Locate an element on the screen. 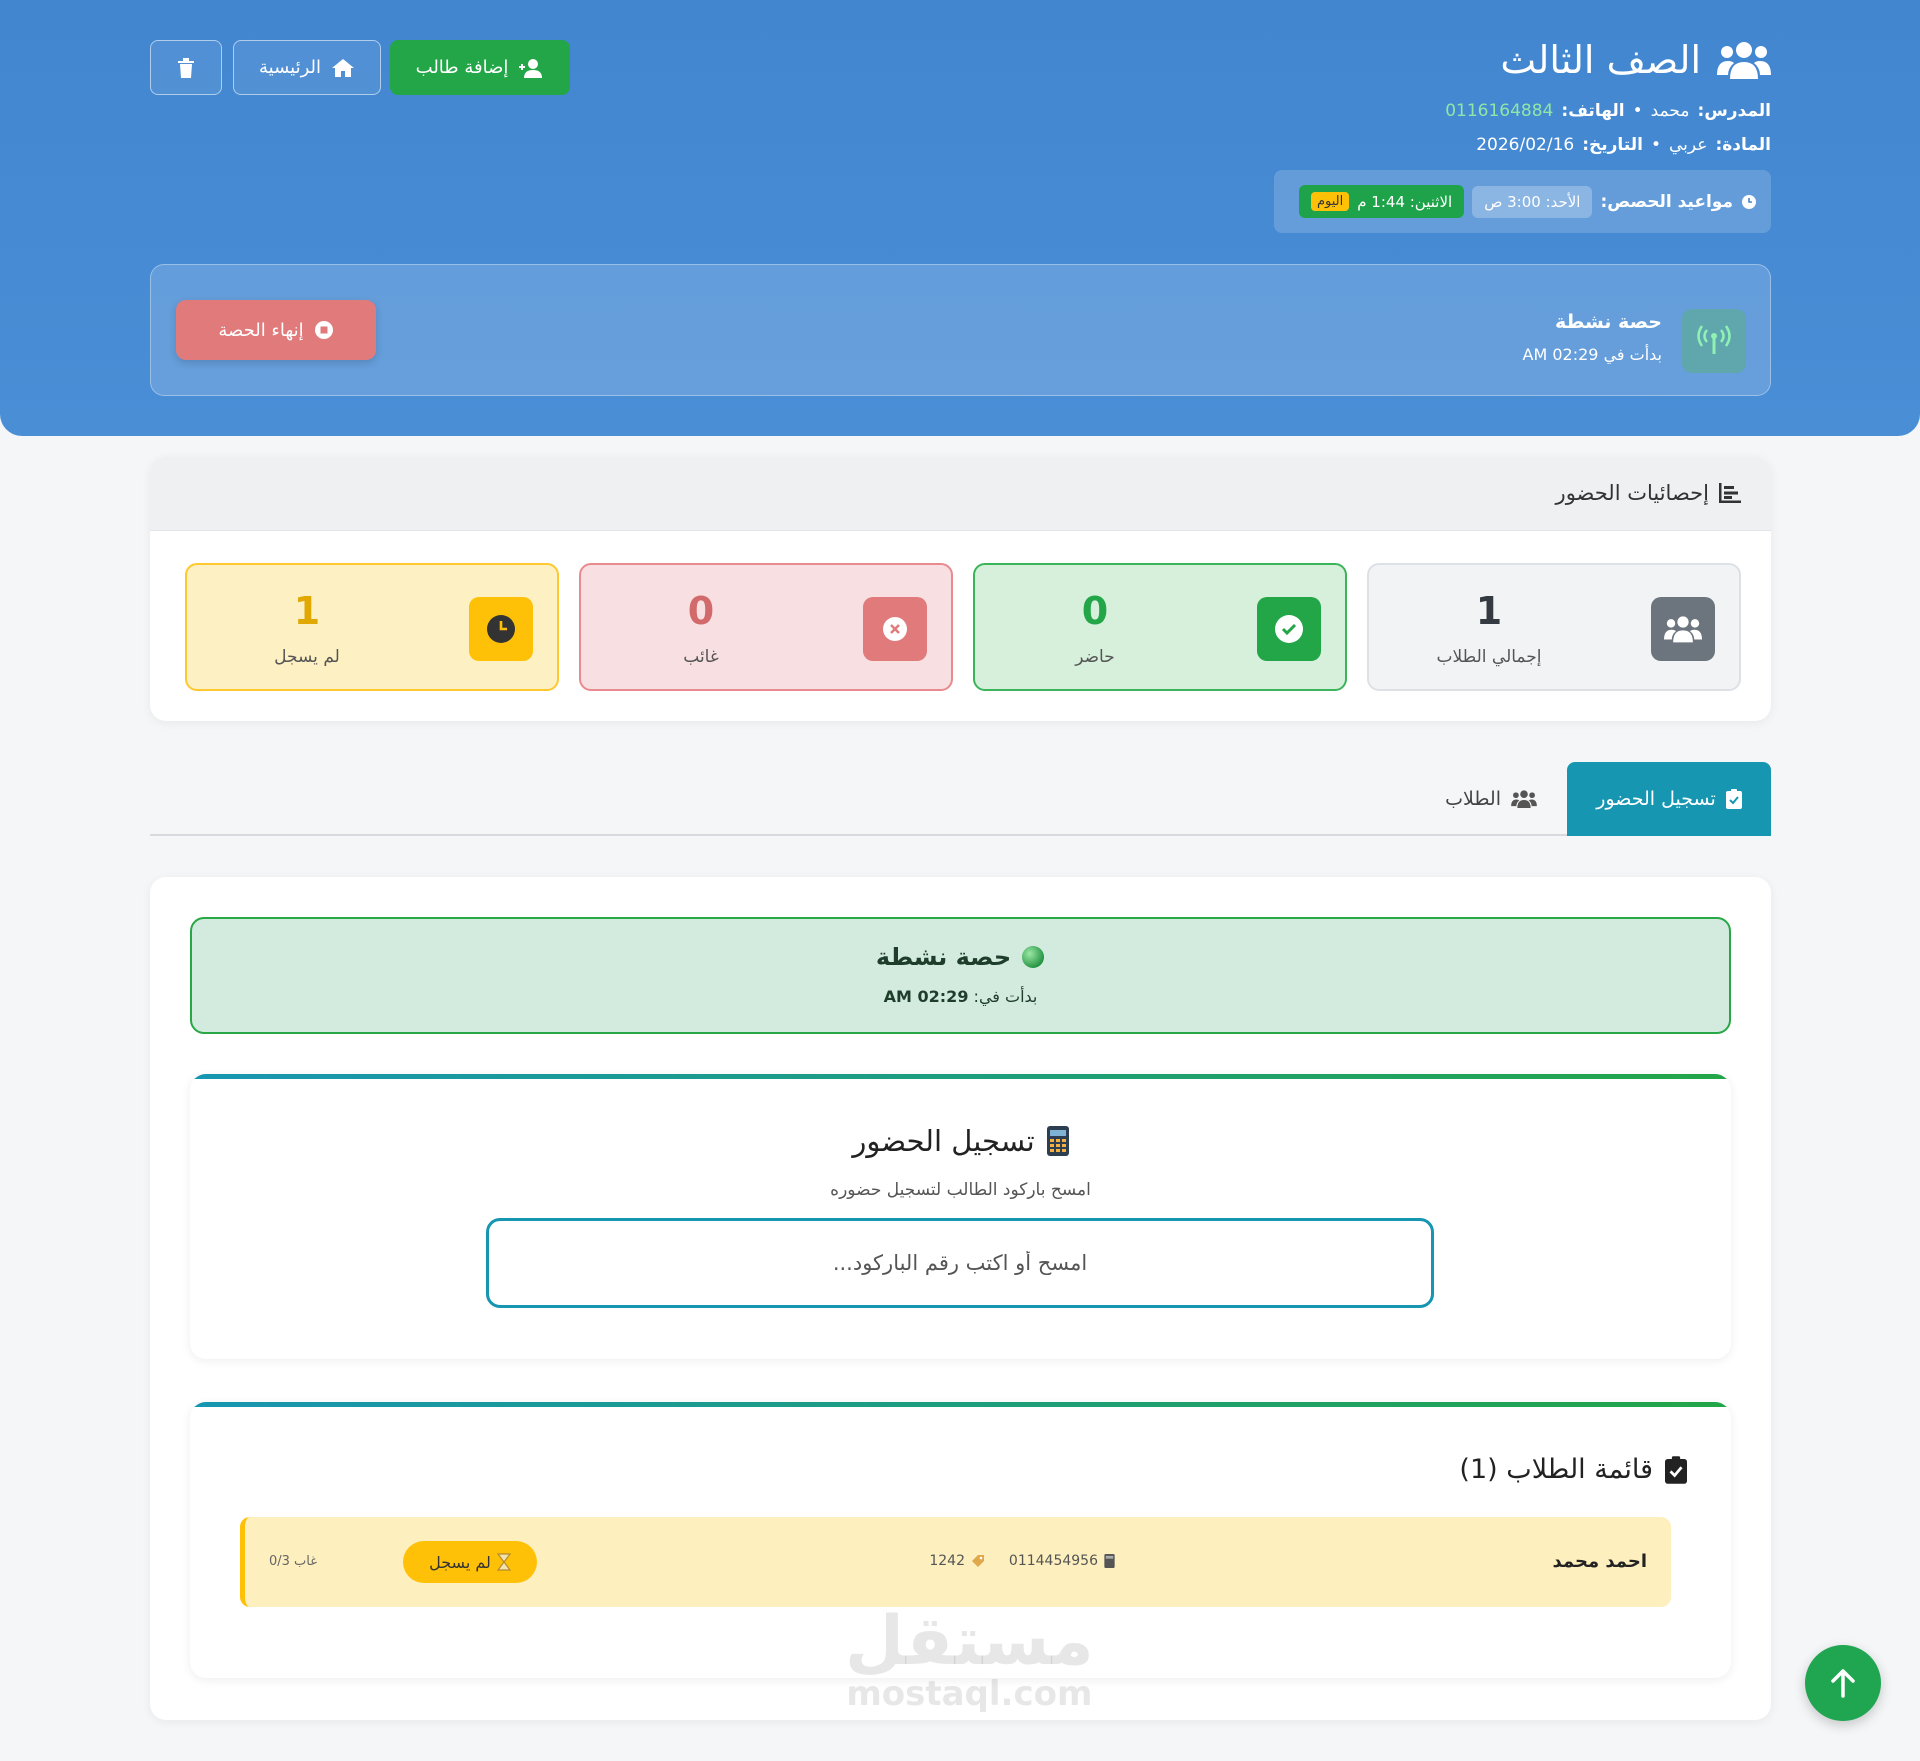 Image resolution: width=1920 pixels, height=1761 pixels. absence-count: غاب 0/3 is located at coordinates (293, 1561).